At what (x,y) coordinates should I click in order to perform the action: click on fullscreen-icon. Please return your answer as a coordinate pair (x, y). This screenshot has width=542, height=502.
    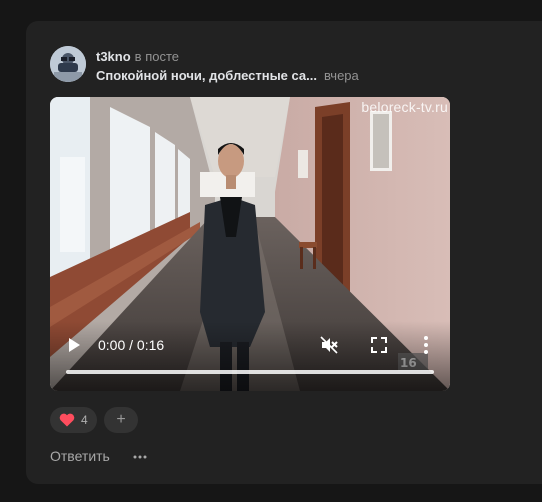
    Looking at the image, I should click on (379, 345).